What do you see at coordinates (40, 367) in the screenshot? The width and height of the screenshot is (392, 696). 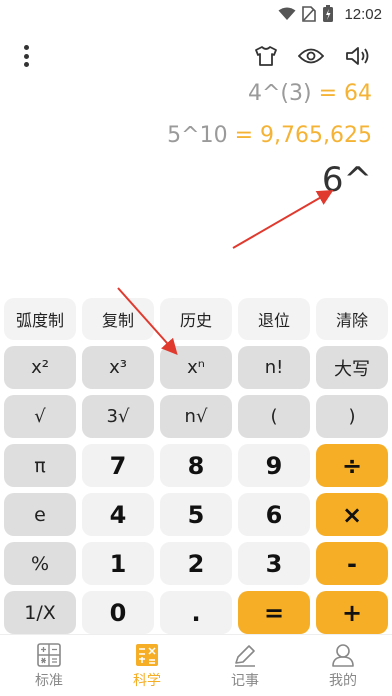 I see `square-button: x²` at bounding box center [40, 367].